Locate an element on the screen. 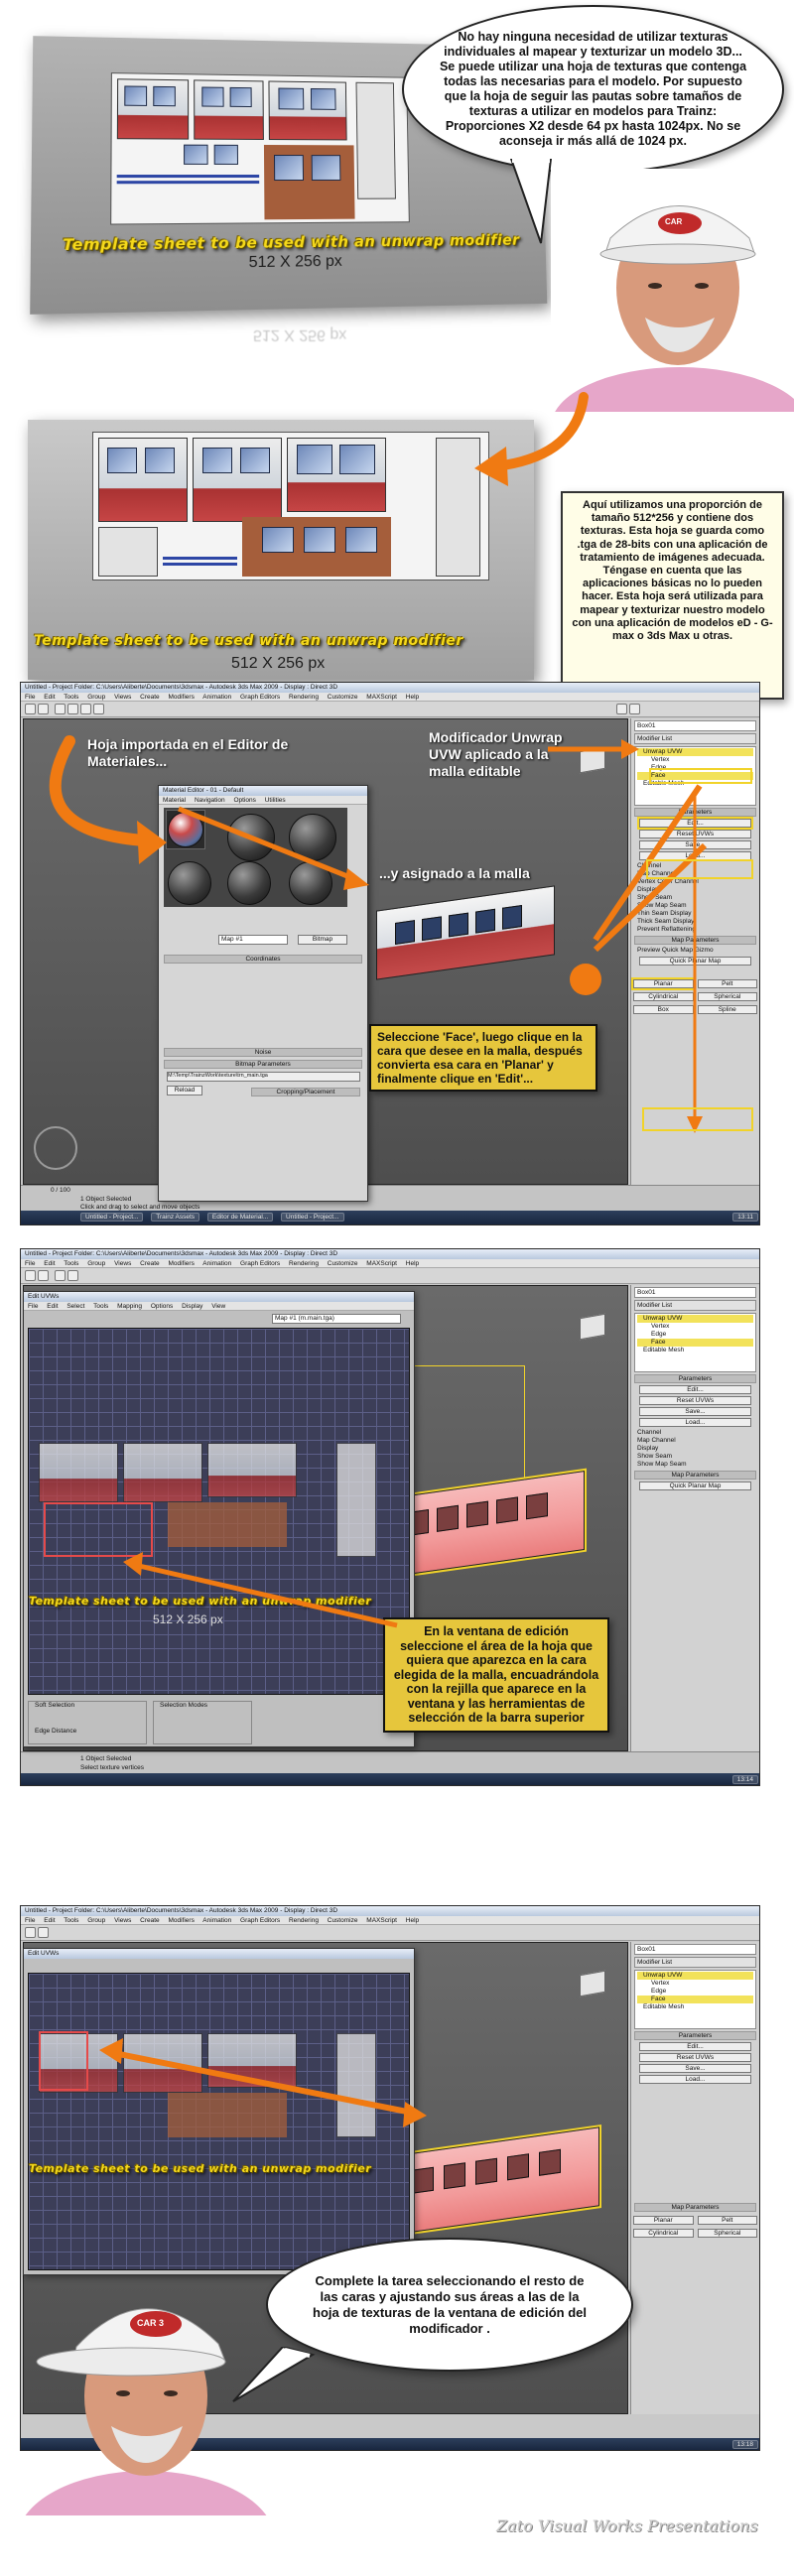 The width and height of the screenshot is (794, 2576). sheet-size-2: 512 X 256 px is located at coordinates (278, 664).